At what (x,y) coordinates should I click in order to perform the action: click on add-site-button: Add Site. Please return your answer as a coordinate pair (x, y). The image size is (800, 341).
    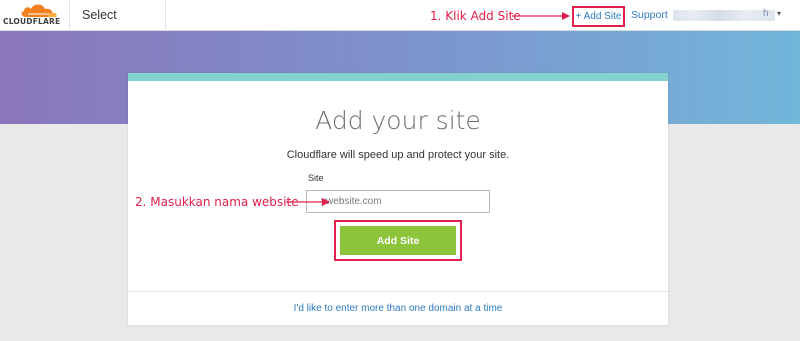
    Looking at the image, I should click on (398, 240).